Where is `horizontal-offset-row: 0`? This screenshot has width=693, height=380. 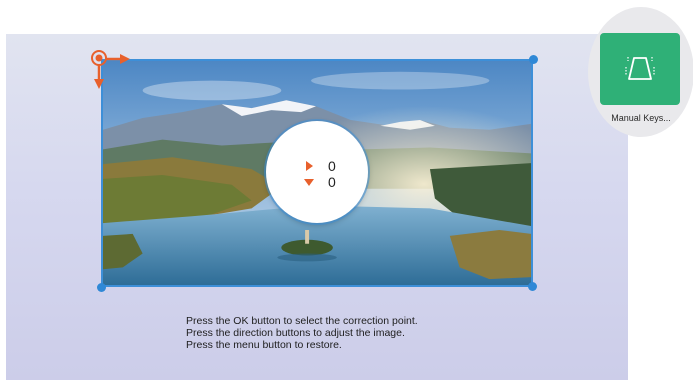
horizontal-offset-row: 0 is located at coordinates (320, 166).